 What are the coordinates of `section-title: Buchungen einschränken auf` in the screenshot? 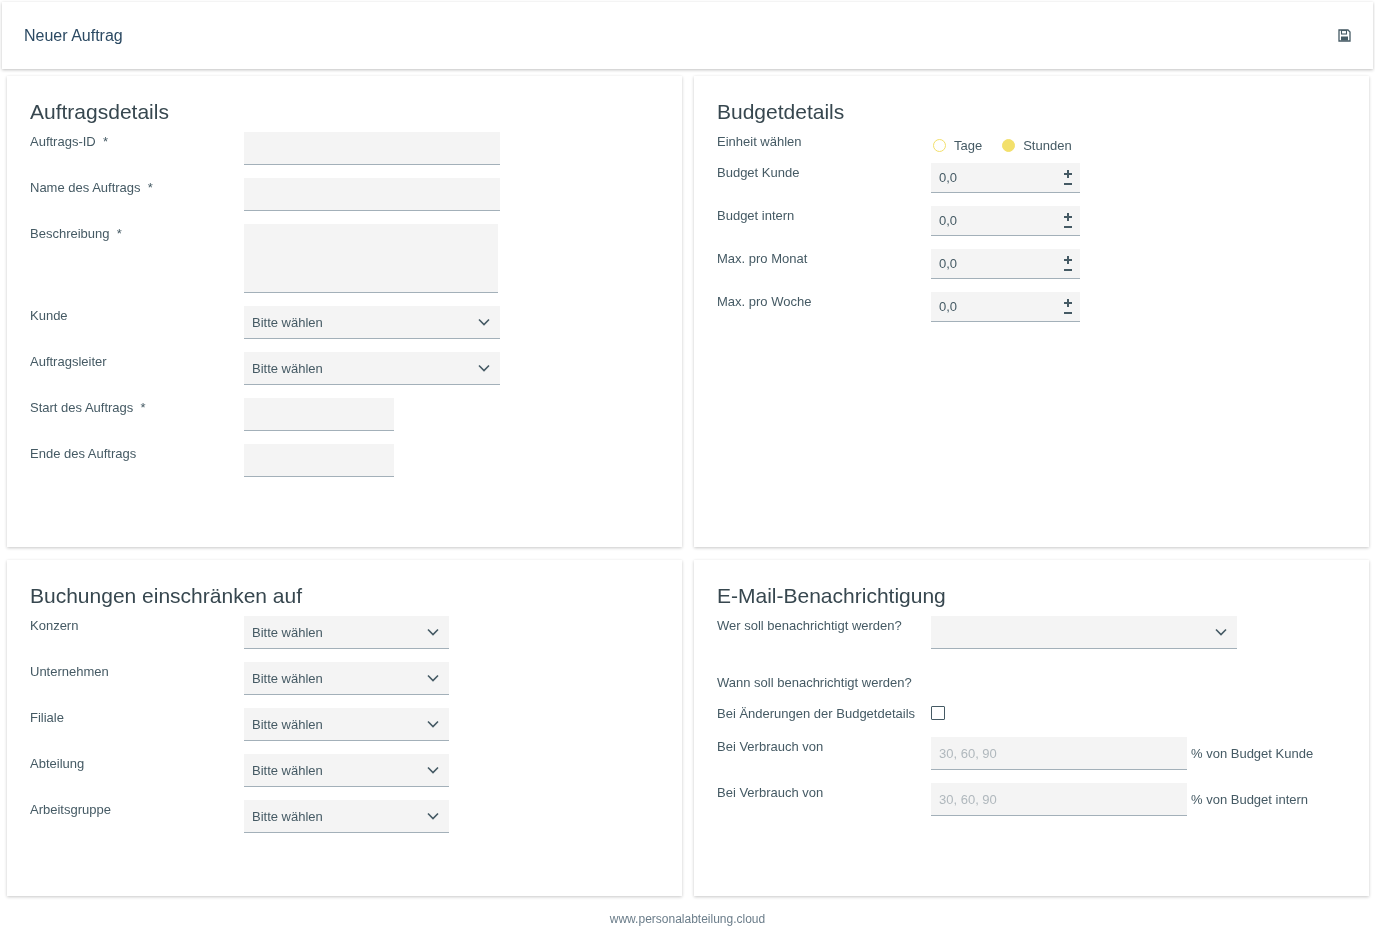 It's located at (167, 596).